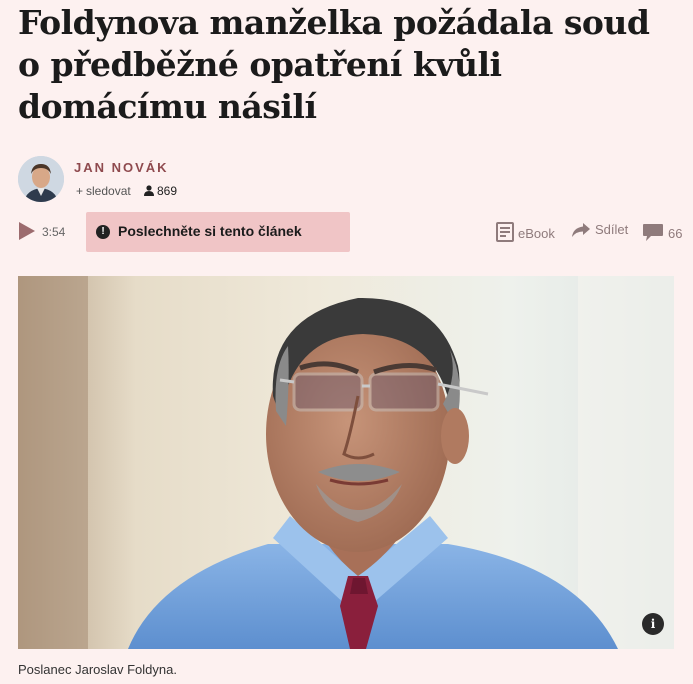 The image size is (693, 684). I want to click on comment-icon, so click(653, 232).